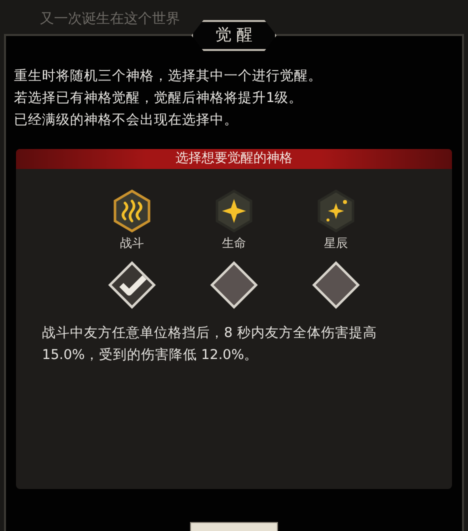  I want to click on intro-text: 重生时将随机三个神格，选择其中一个进行觉醒。, so click(168, 76).